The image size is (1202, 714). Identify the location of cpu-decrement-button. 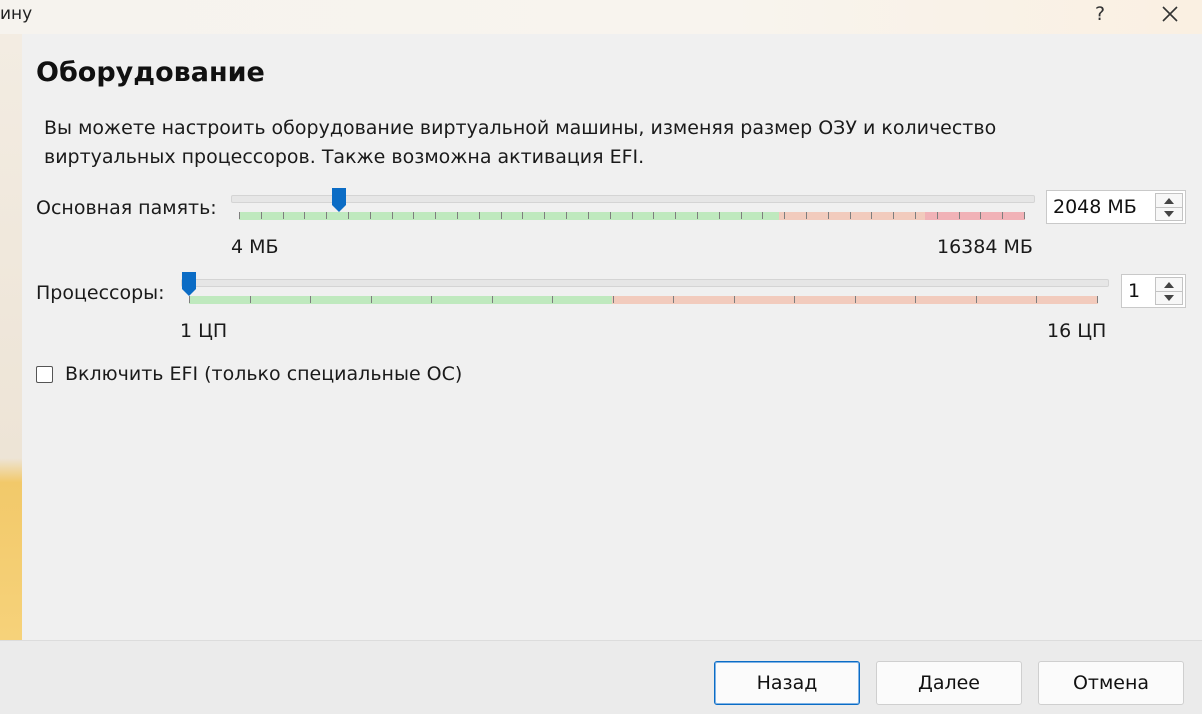
(1169, 297).